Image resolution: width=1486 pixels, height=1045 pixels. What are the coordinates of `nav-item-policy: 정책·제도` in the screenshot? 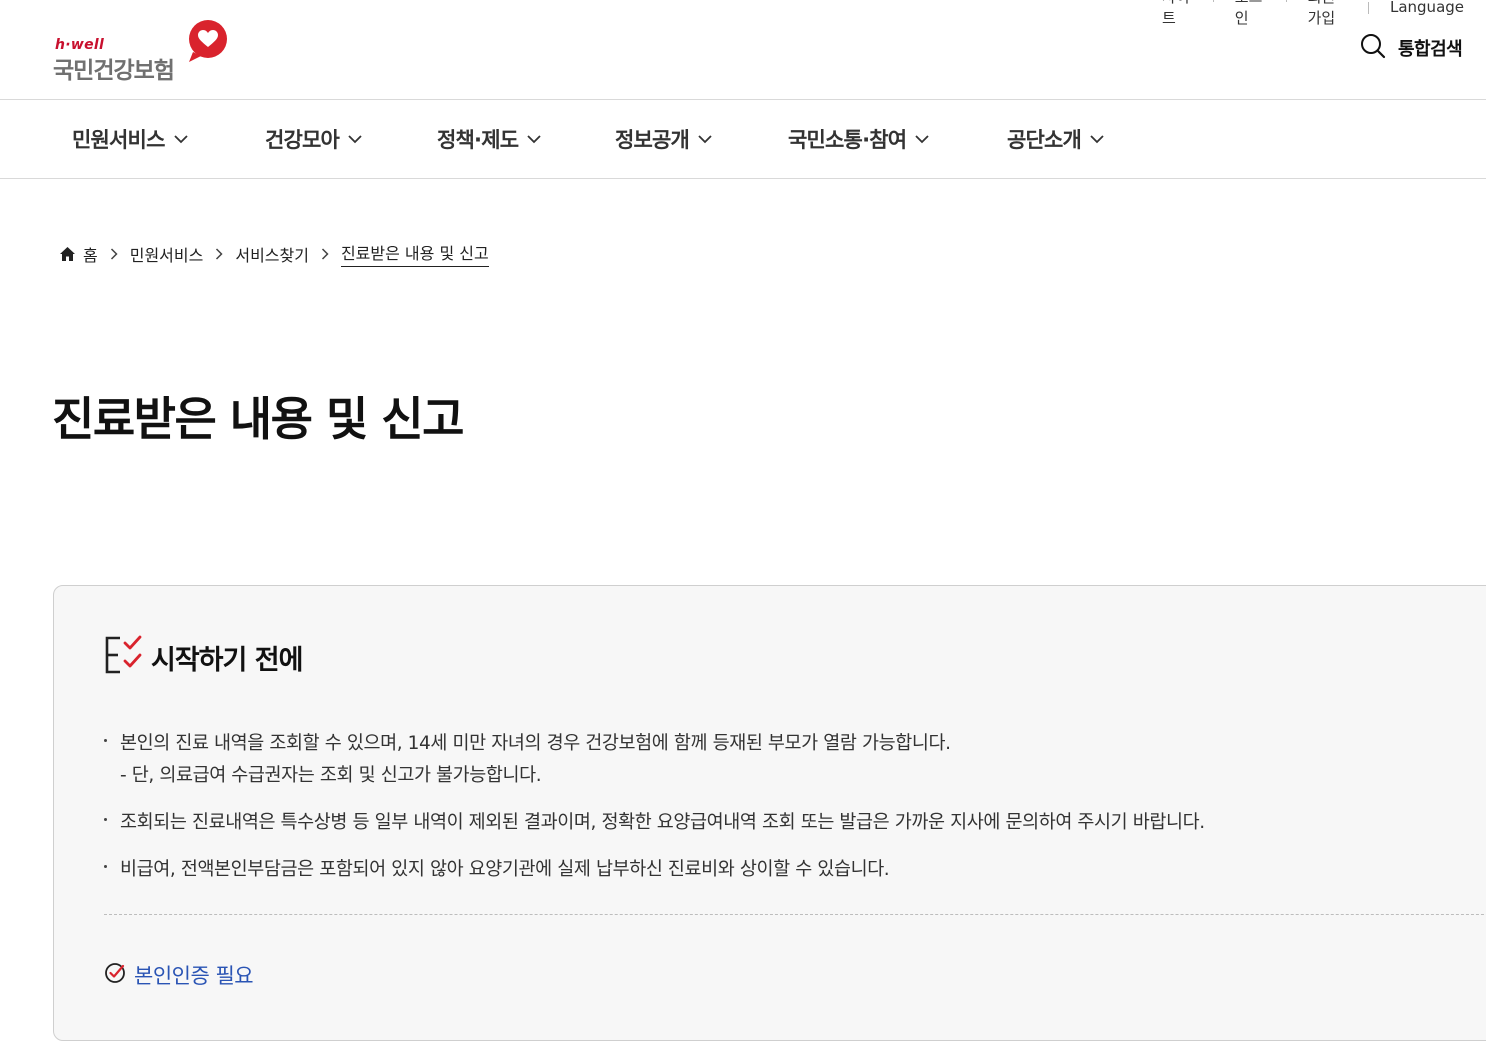 It's located at (489, 139).